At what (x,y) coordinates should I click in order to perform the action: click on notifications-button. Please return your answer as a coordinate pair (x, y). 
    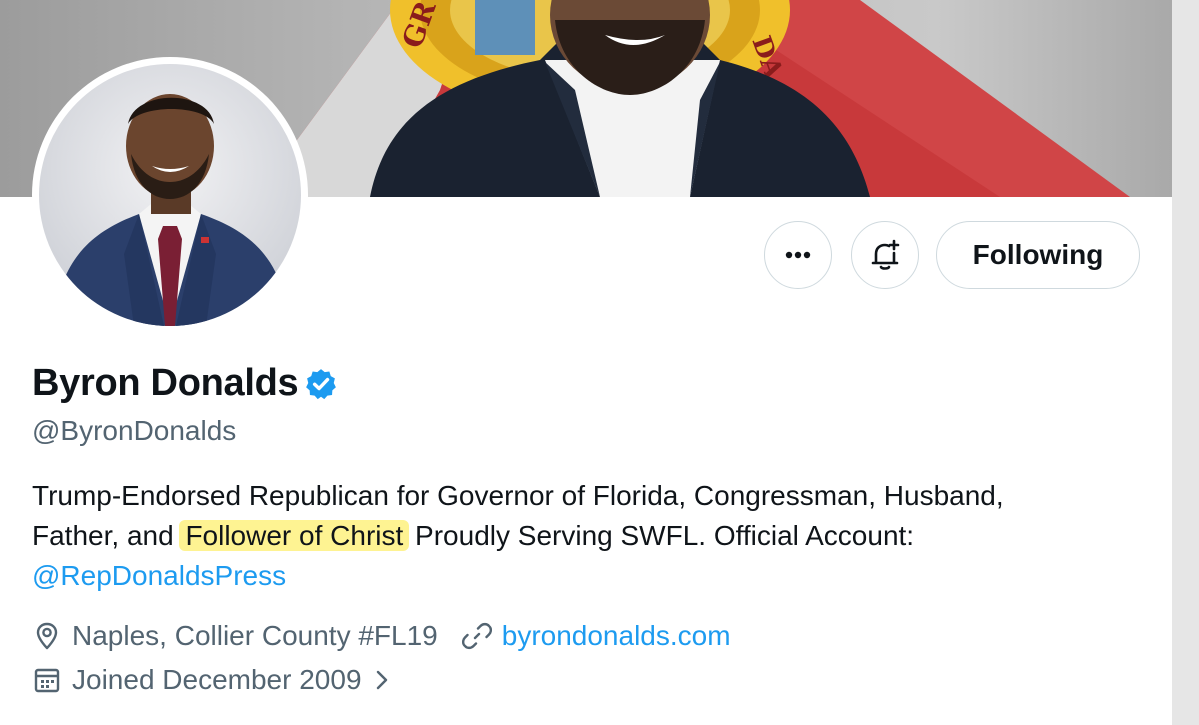
    Looking at the image, I should click on (885, 255).